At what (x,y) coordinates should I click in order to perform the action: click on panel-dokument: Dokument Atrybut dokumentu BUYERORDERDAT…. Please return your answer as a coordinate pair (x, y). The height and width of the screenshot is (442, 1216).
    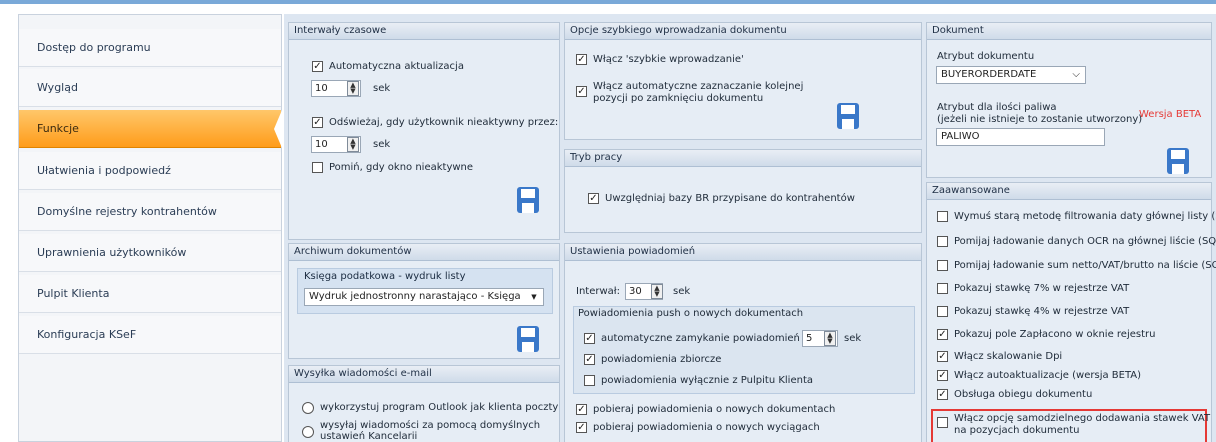
    Looking at the image, I should click on (1069, 100).